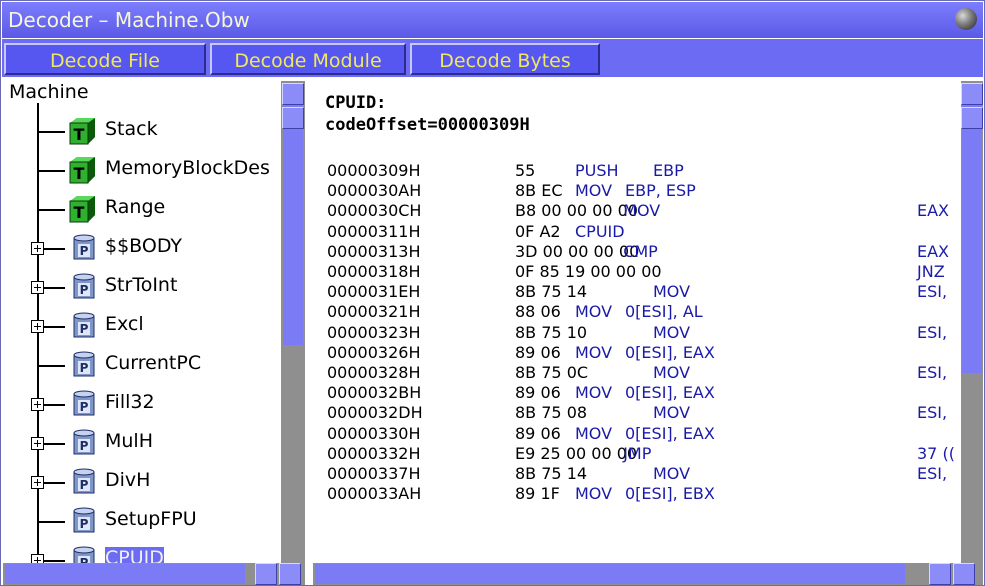 Image resolution: width=985 pixels, height=586 pixels. I want to click on code-row: 0000030CH B8 00 00 00 00 MOV EAX, so click(639, 212).